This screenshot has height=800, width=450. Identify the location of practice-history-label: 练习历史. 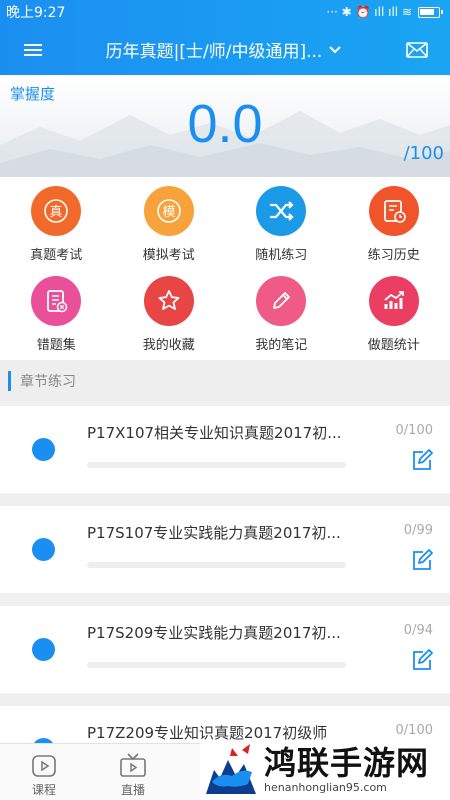
(393, 255).